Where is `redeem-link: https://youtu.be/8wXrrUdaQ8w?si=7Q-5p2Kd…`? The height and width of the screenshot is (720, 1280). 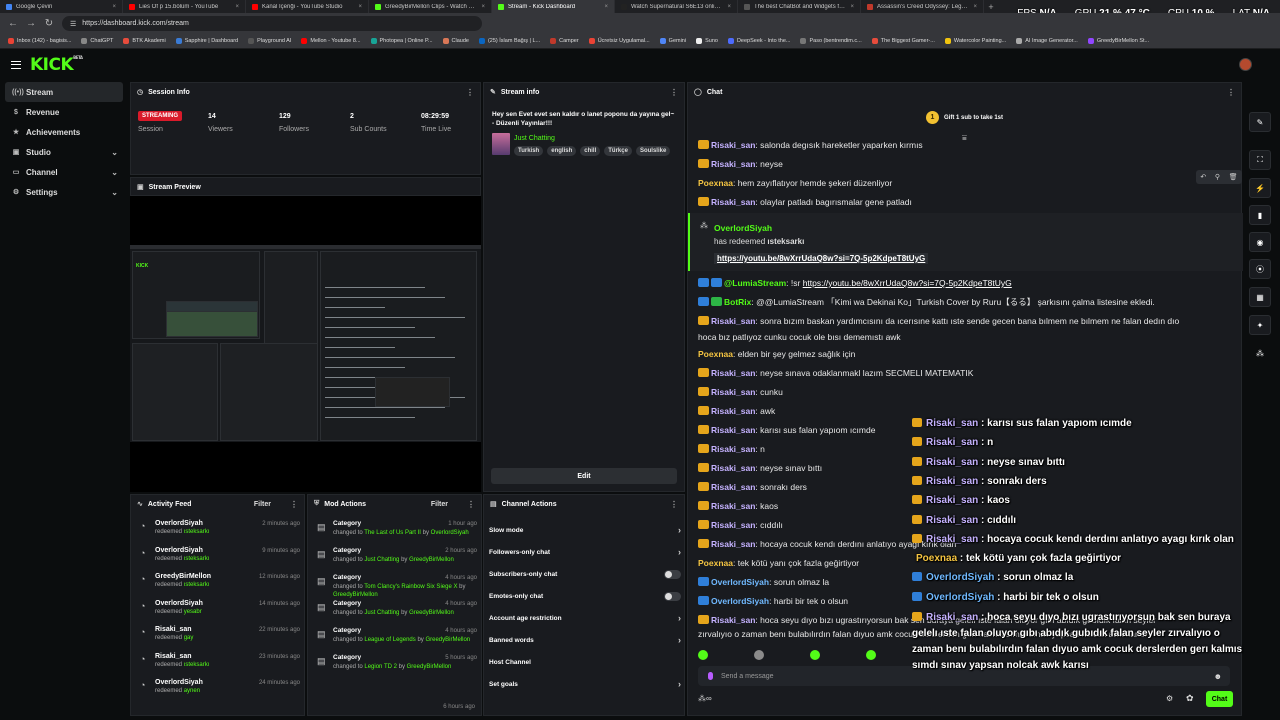
redeem-link: https://youtu.be/8wXrrUdaQ8w?si=7Q-5p2Kd… is located at coordinates (821, 258).